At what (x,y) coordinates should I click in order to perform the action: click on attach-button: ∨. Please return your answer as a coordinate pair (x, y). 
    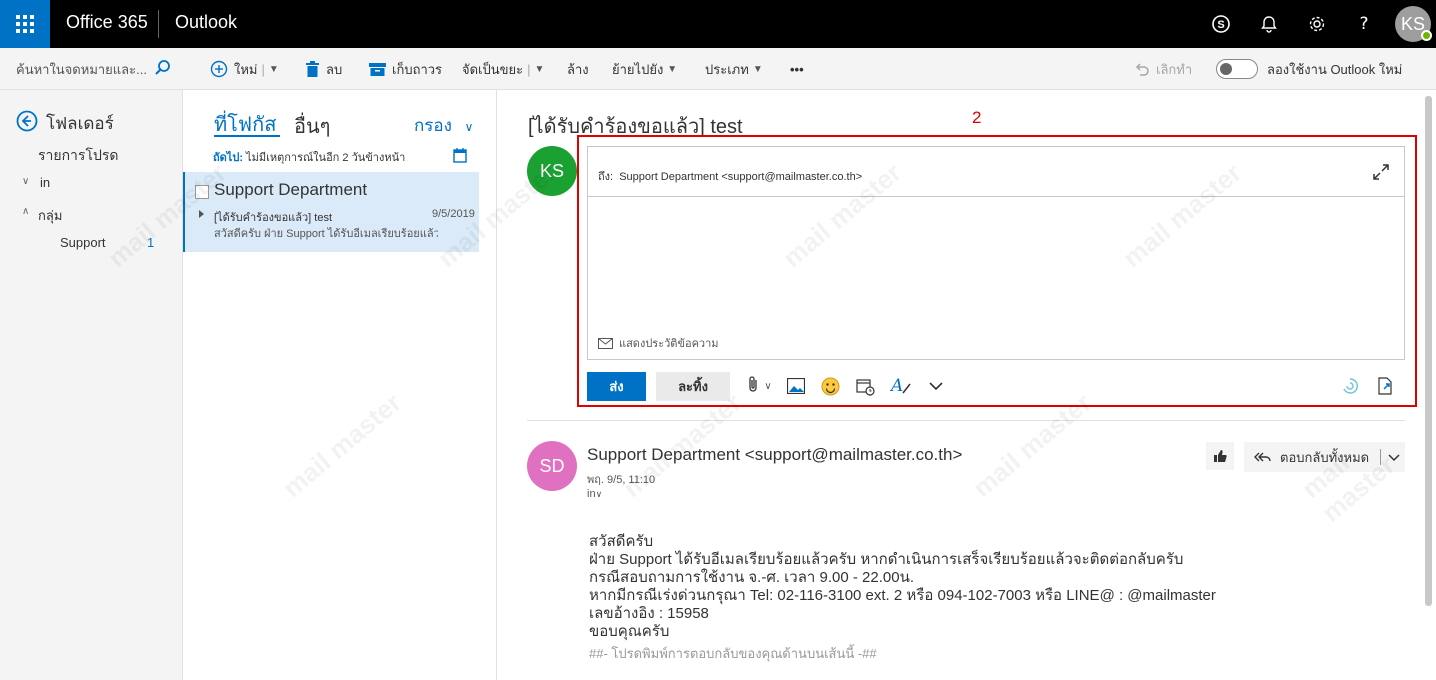
    Looking at the image, I should click on (759, 386).